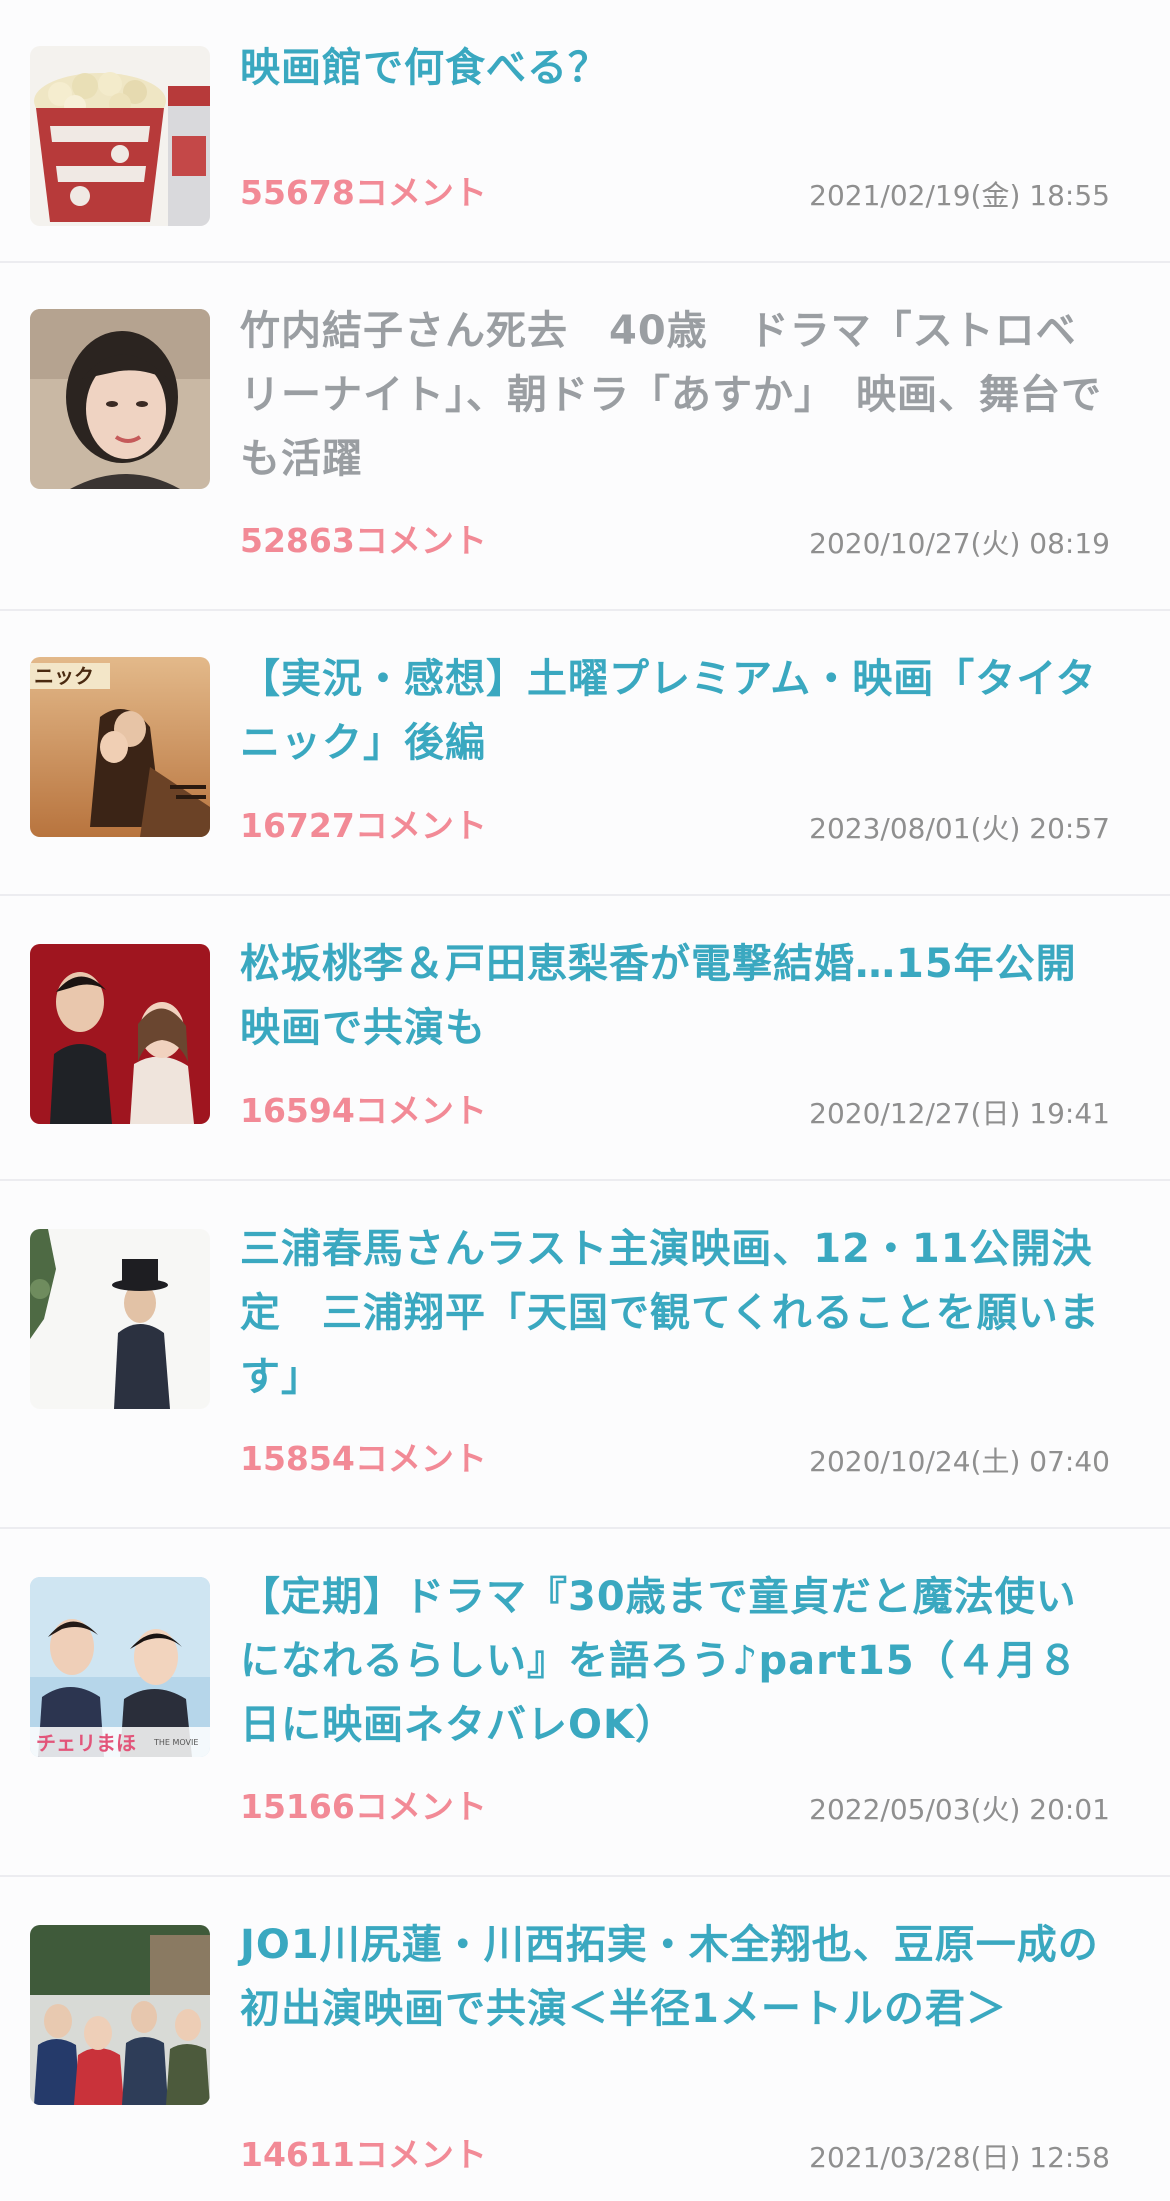 Image resolution: width=1170 pixels, height=2201 pixels. I want to click on topic-date: 2020/10/24(土) 07:40, so click(959, 1461).